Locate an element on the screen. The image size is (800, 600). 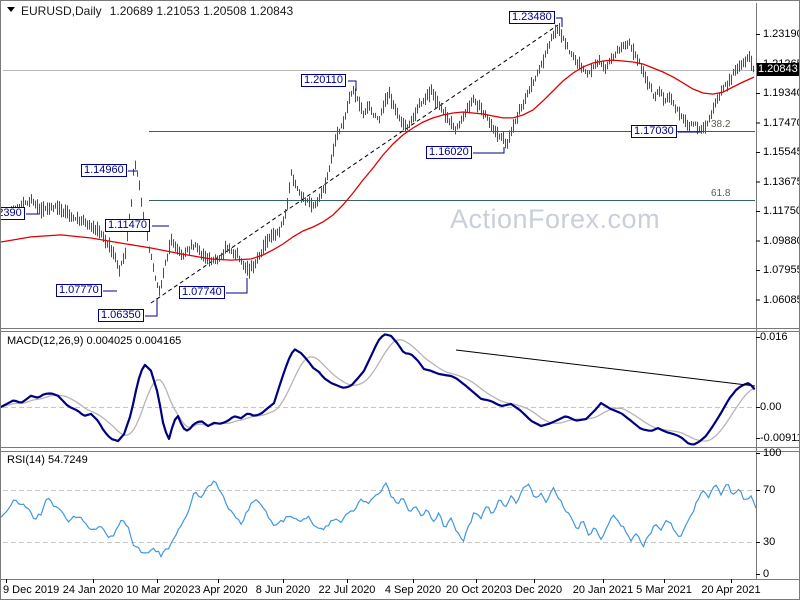
date-axis-label: 9 Dec 2019 is located at coordinates (31, 590).